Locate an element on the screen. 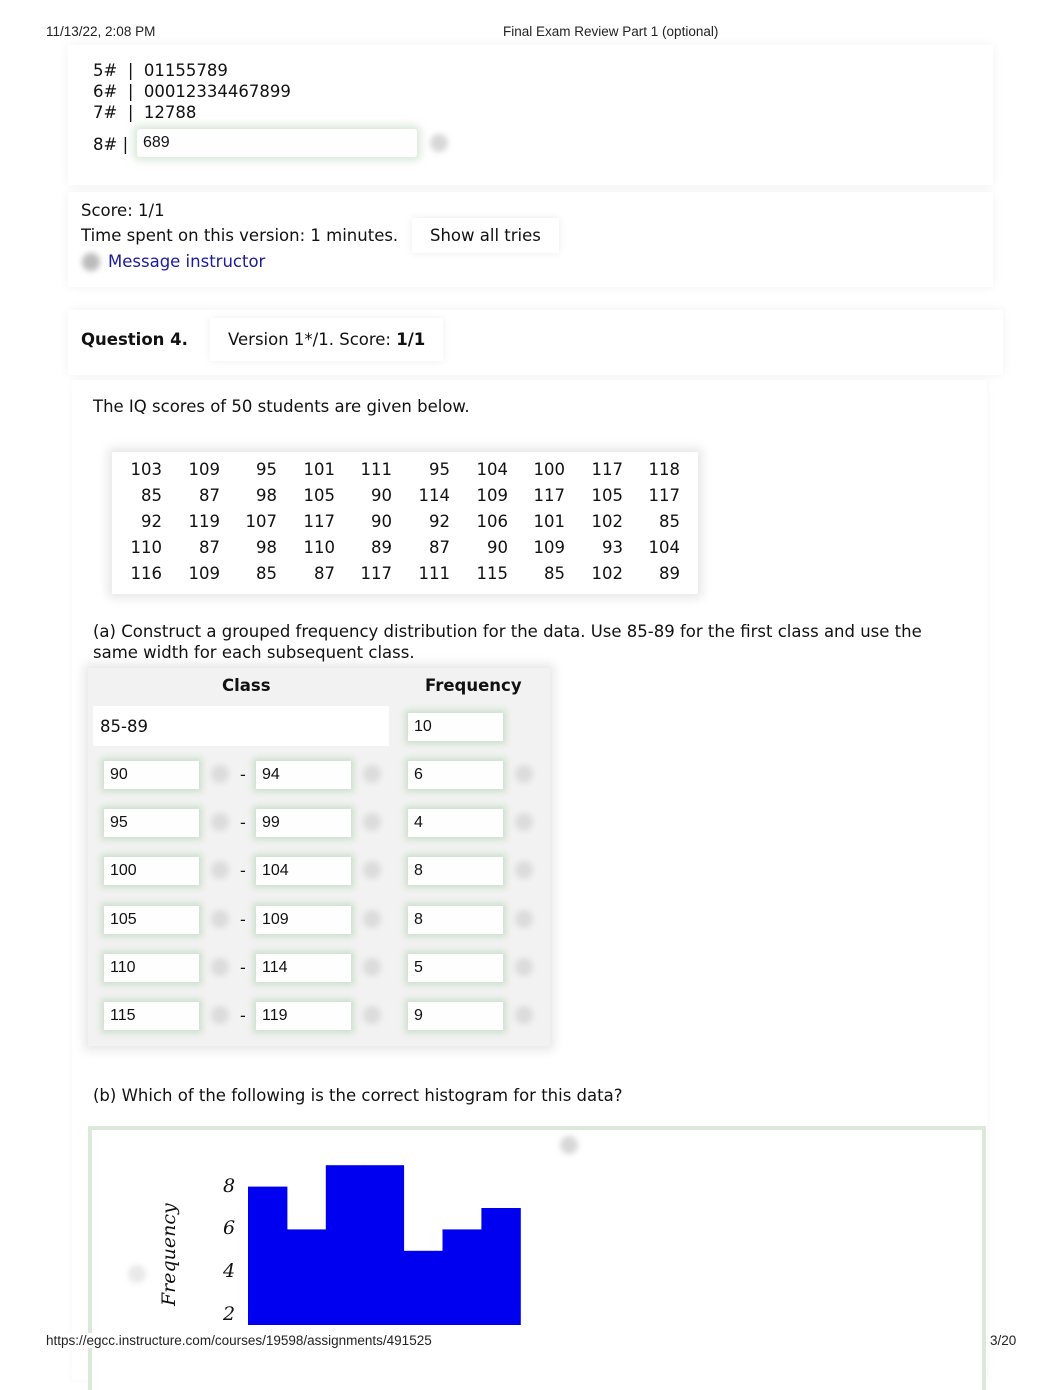 The image size is (1062, 1390). histogram-chart is located at coordinates (384, 1245).